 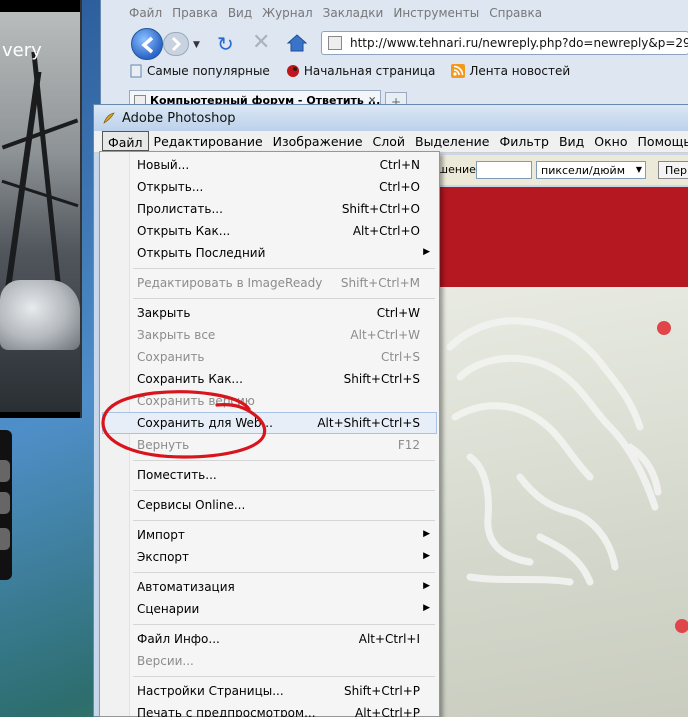 I want to click on browser-menu-edit: Правка, so click(x=195, y=13).